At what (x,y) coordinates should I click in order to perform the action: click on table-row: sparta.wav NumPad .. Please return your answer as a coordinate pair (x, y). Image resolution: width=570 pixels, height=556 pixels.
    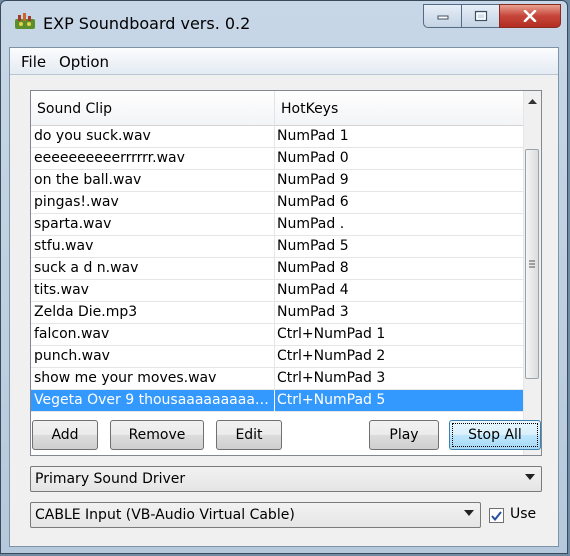
    Looking at the image, I should click on (278, 225).